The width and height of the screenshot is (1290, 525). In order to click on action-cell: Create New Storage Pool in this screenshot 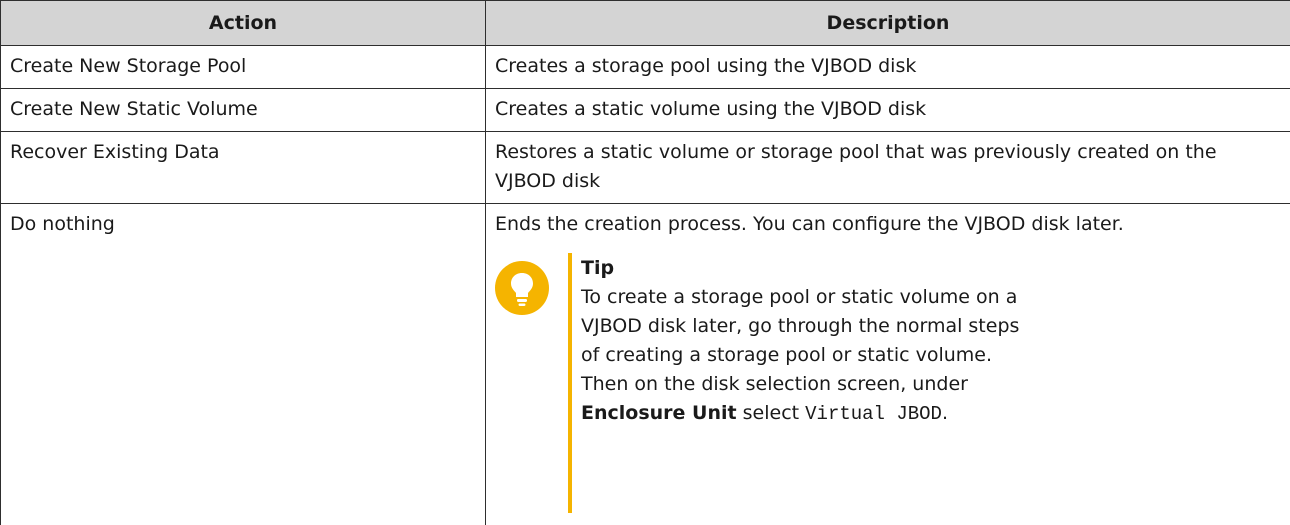, I will do `click(243, 67)`.